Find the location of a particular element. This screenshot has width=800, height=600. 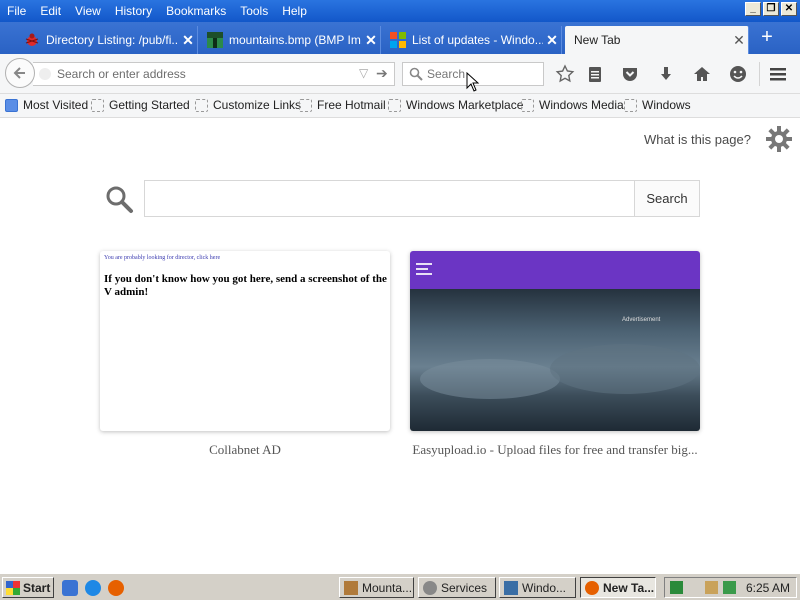

tab-list-of-updates: List of updates - Windo... ✕ is located at coordinates (473, 40).